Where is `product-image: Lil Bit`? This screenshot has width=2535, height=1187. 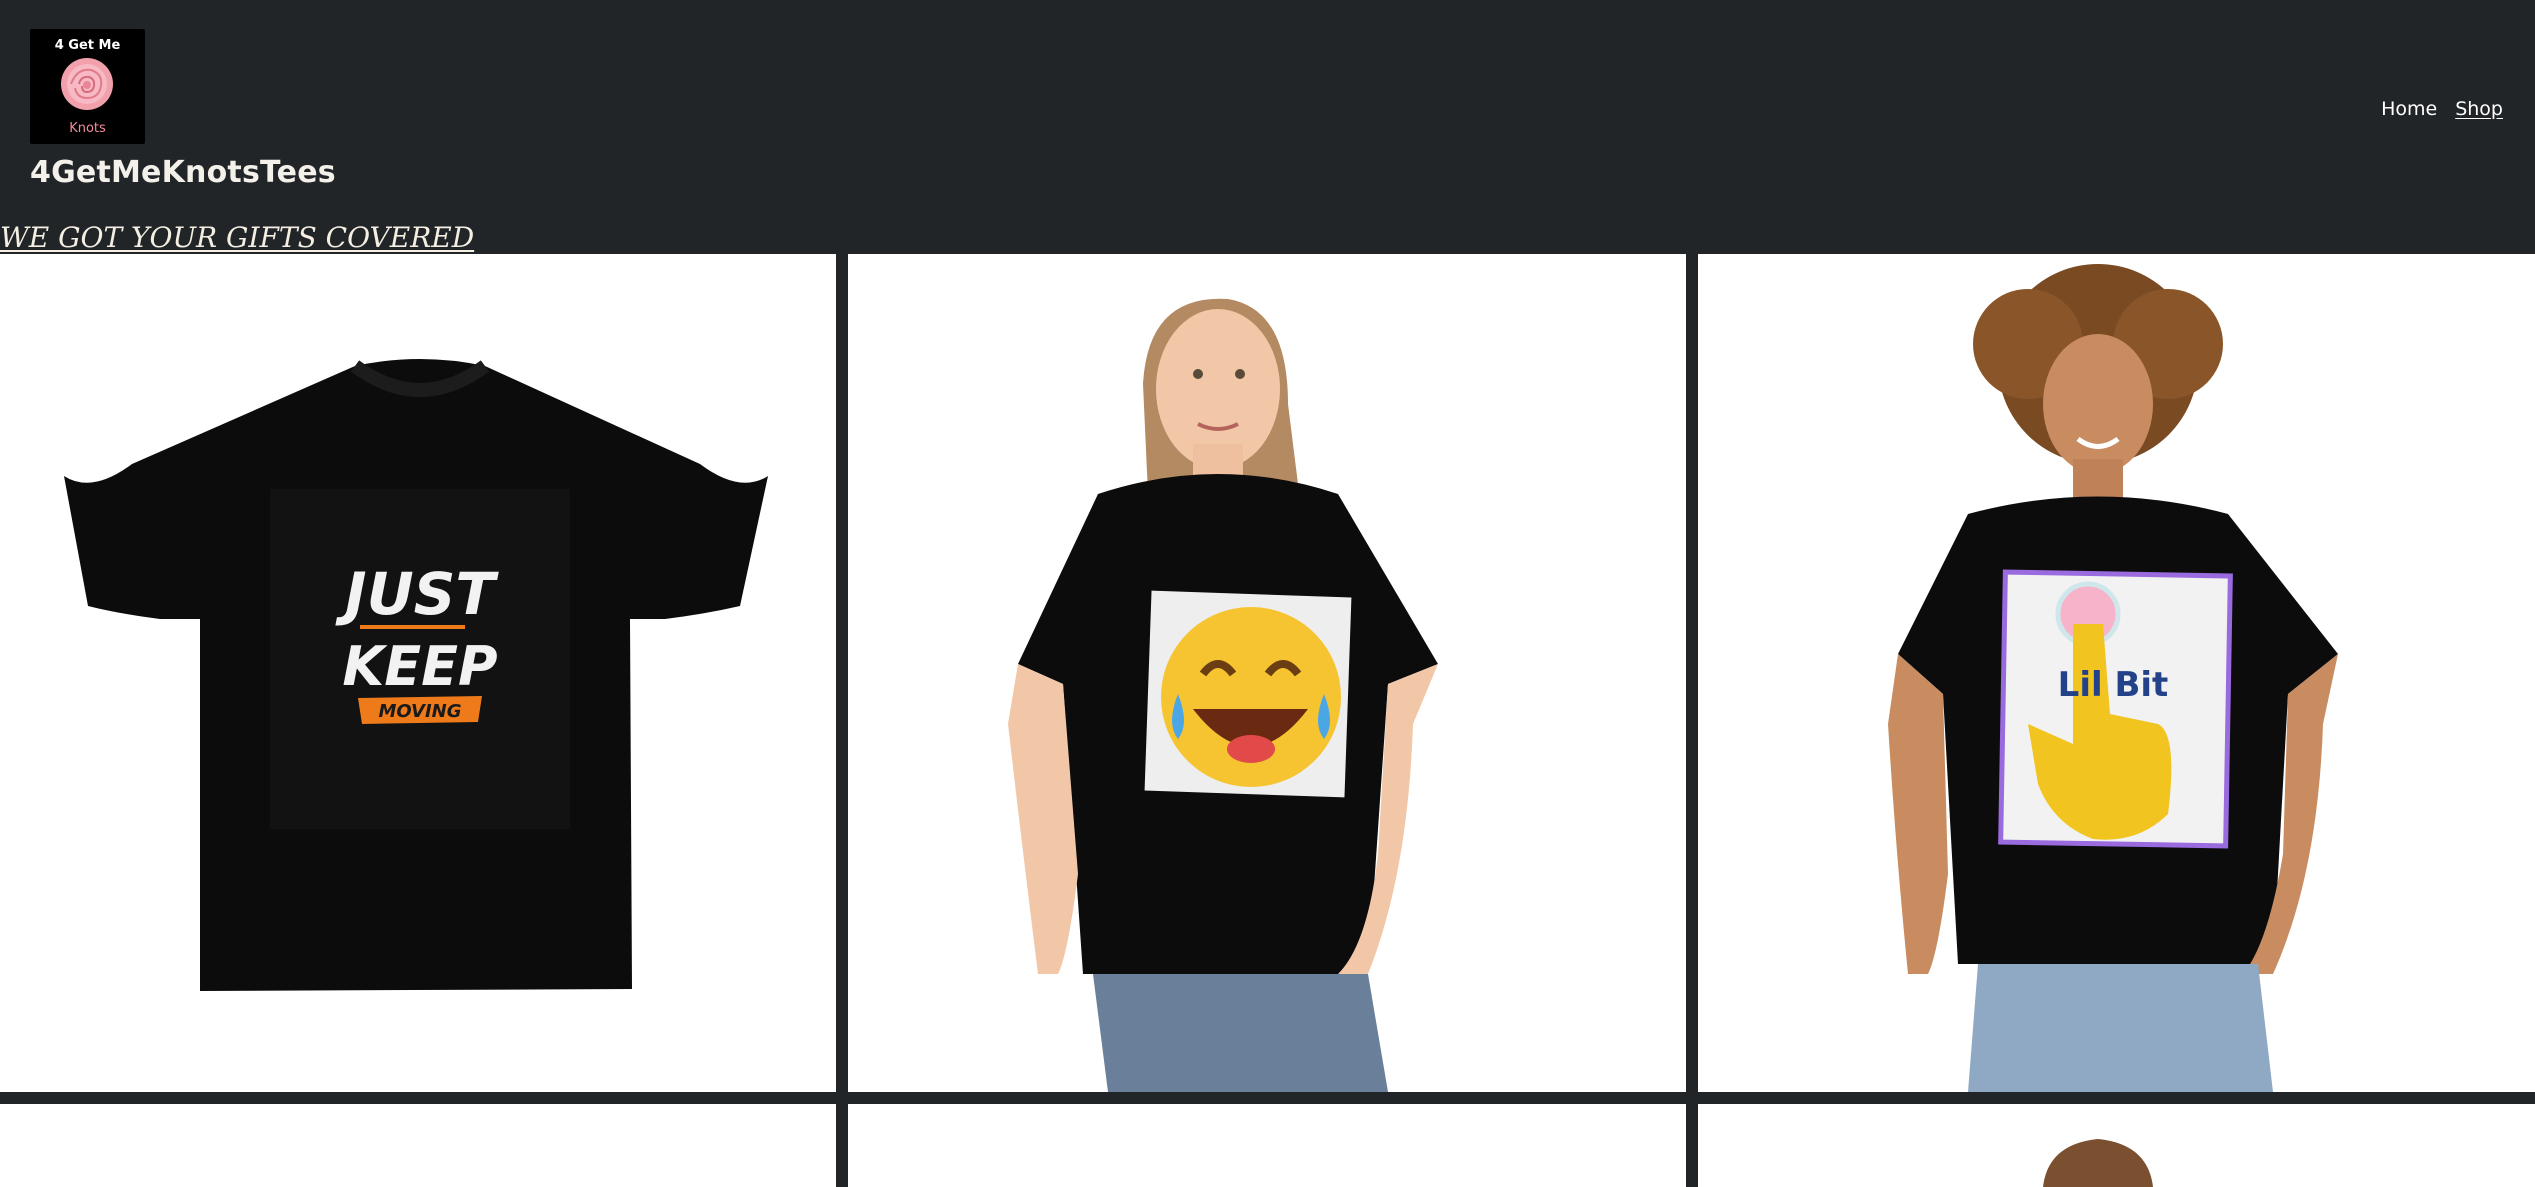
product-image: Lil Bit is located at coordinates (2113, 678).